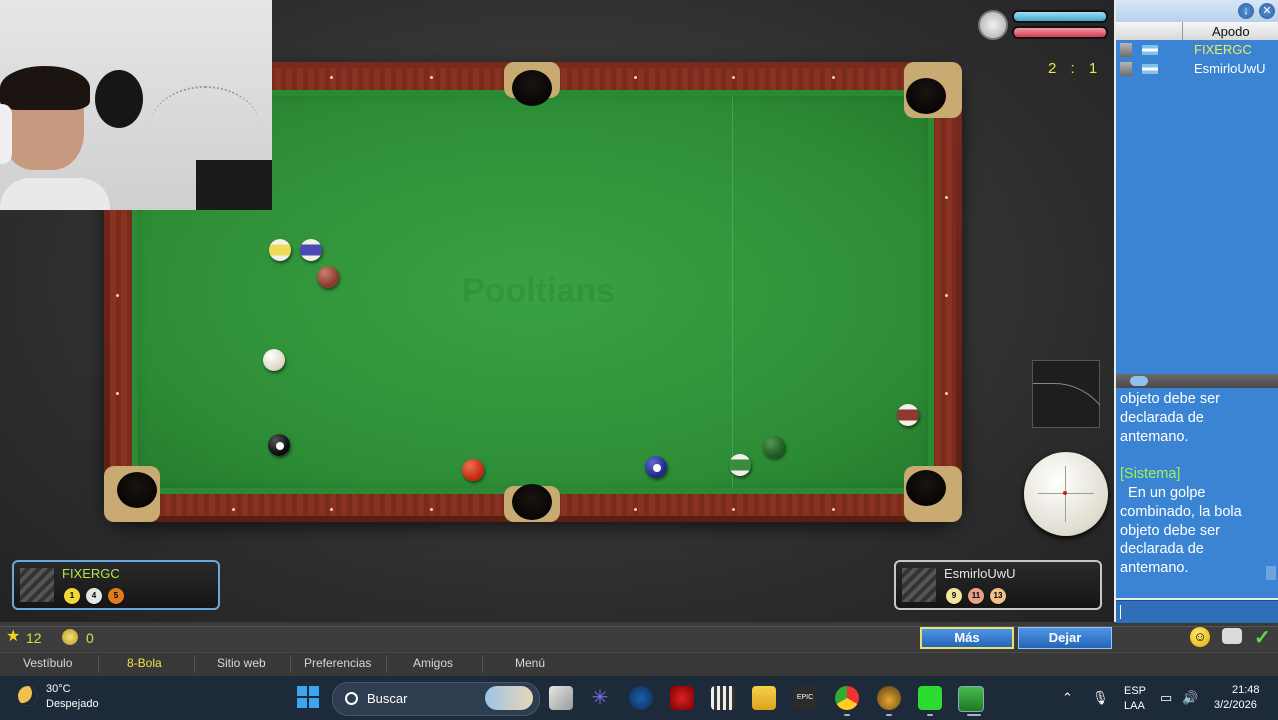 The height and width of the screenshot is (720, 1278). Describe the element at coordinates (308, 697) in the screenshot. I see `windows-start-icon` at that location.